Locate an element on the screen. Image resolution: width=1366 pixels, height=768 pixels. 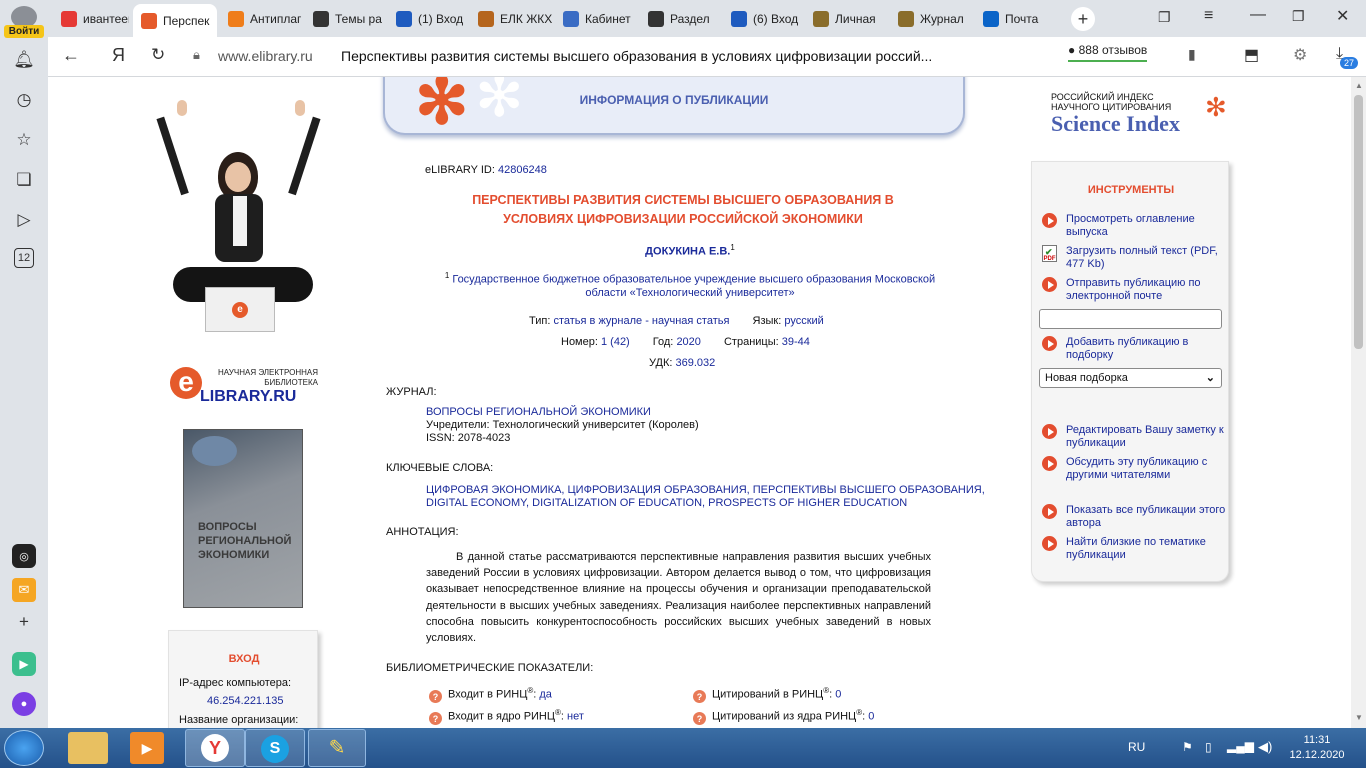
tool-label: Загрузить полный текст (PDF, 477 Kb) is located at coordinates (1142, 258).